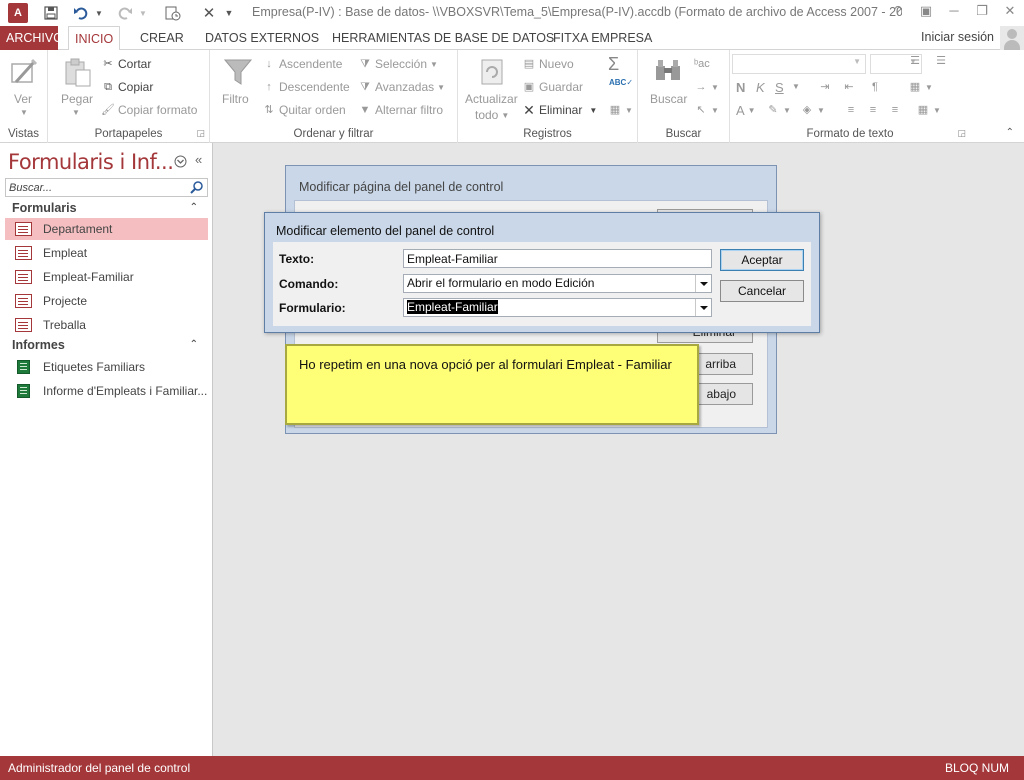  What do you see at coordinates (229, 13) in the screenshot?
I see `customize-qat-icon: ▼` at bounding box center [229, 13].